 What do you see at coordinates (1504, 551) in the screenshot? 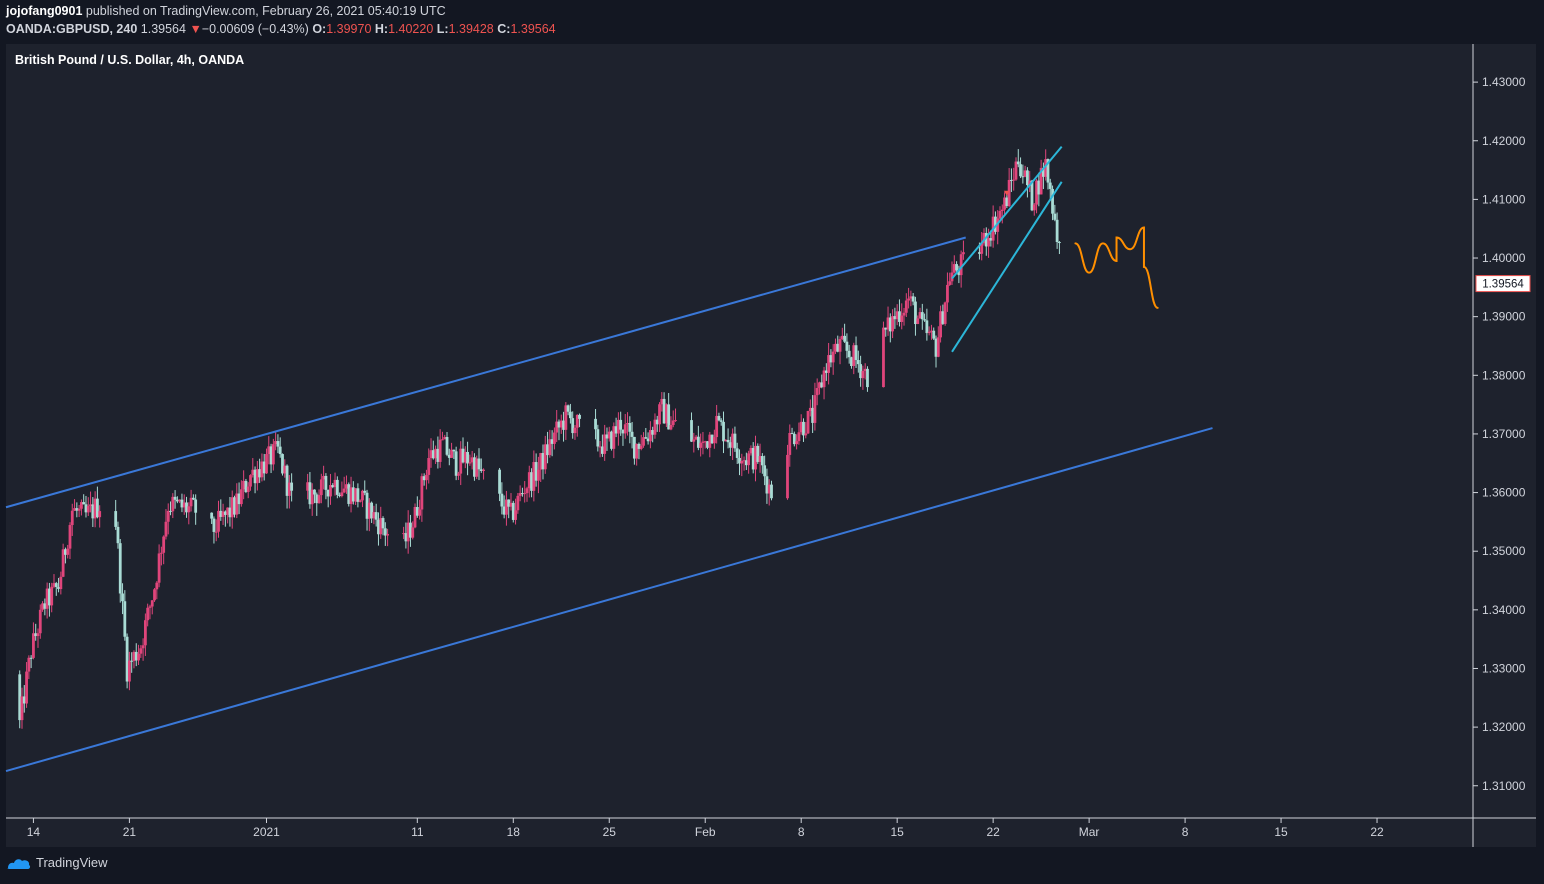
I see `y-tick-label: 1.35000` at bounding box center [1504, 551].